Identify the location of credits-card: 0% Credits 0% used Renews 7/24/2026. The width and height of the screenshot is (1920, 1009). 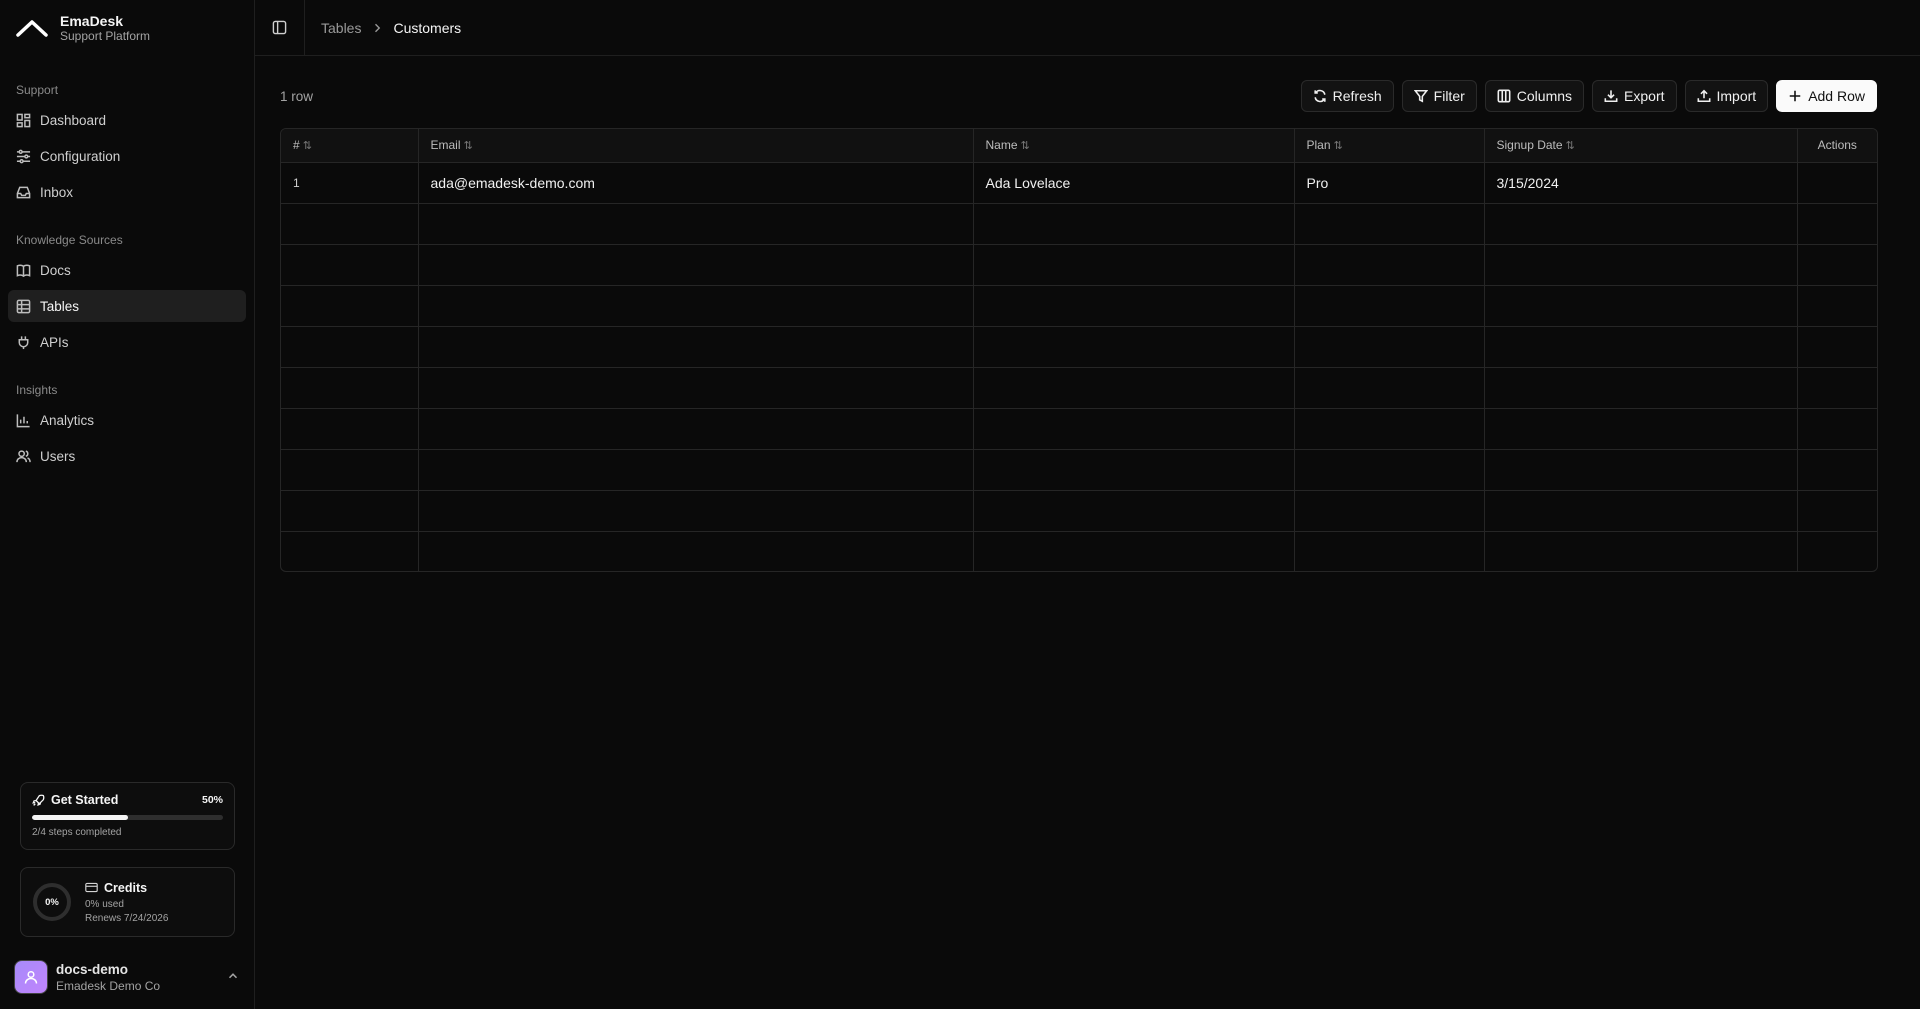
(127, 902).